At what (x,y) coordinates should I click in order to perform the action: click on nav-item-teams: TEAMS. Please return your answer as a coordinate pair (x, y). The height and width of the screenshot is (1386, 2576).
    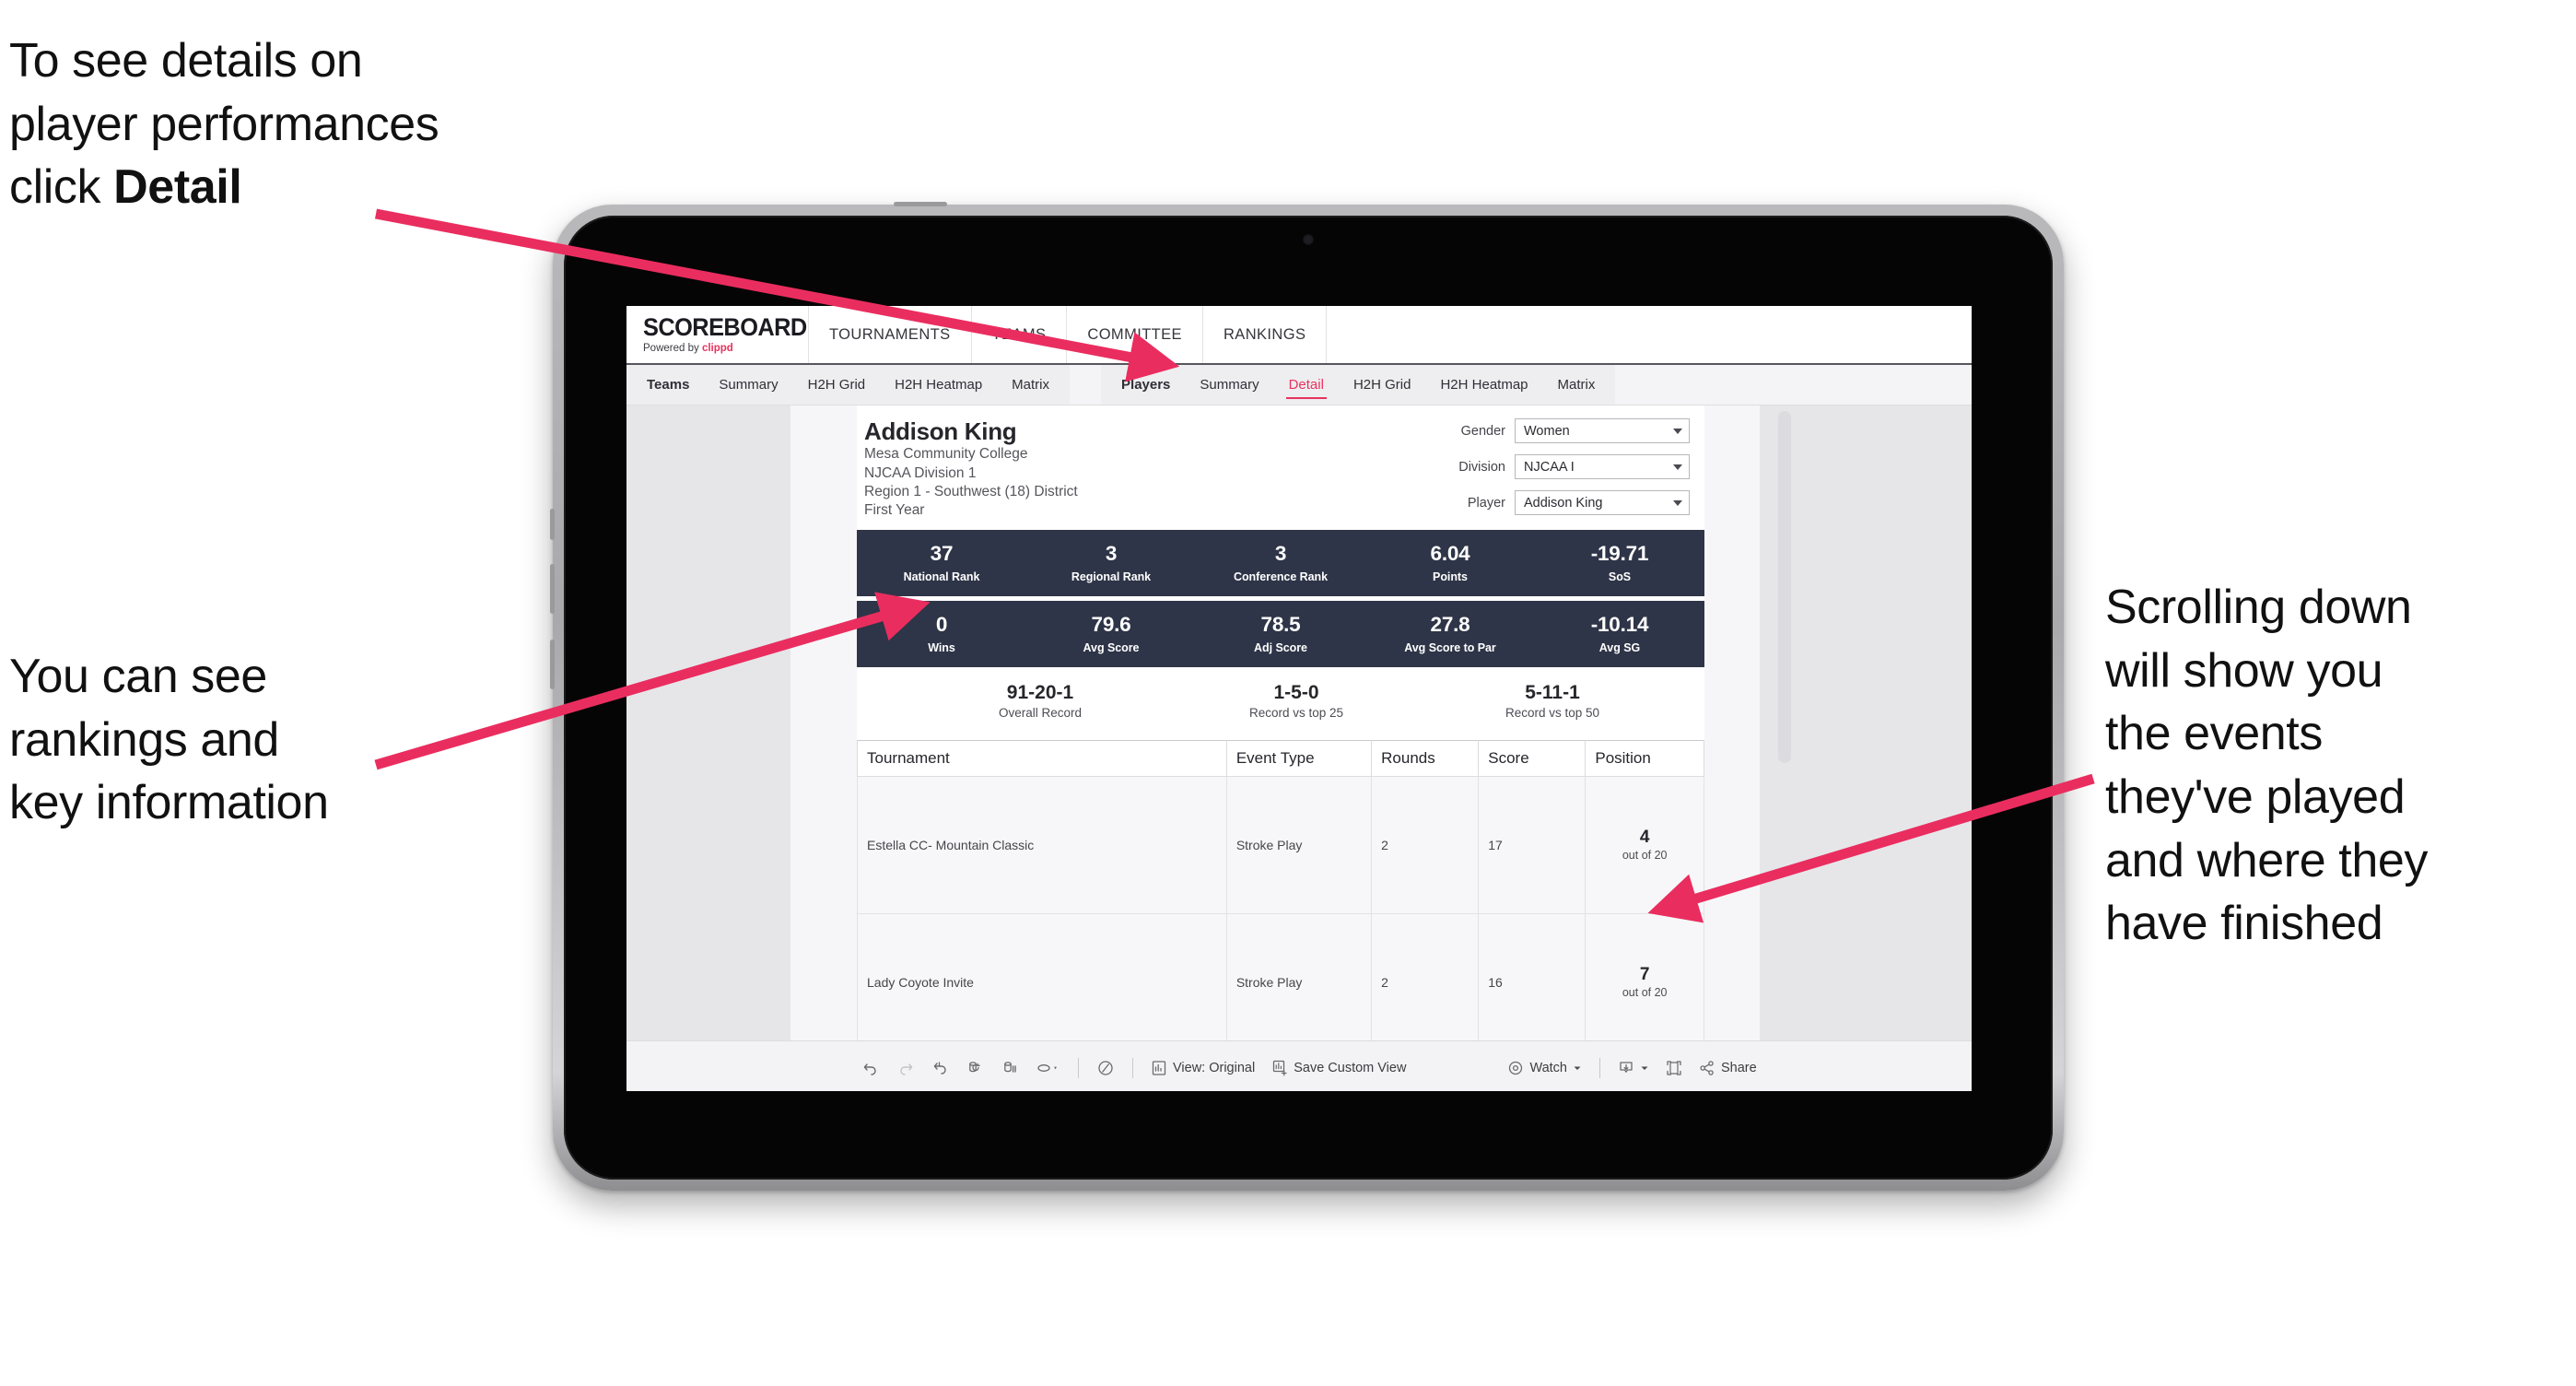
    Looking at the image, I should click on (1020, 335).